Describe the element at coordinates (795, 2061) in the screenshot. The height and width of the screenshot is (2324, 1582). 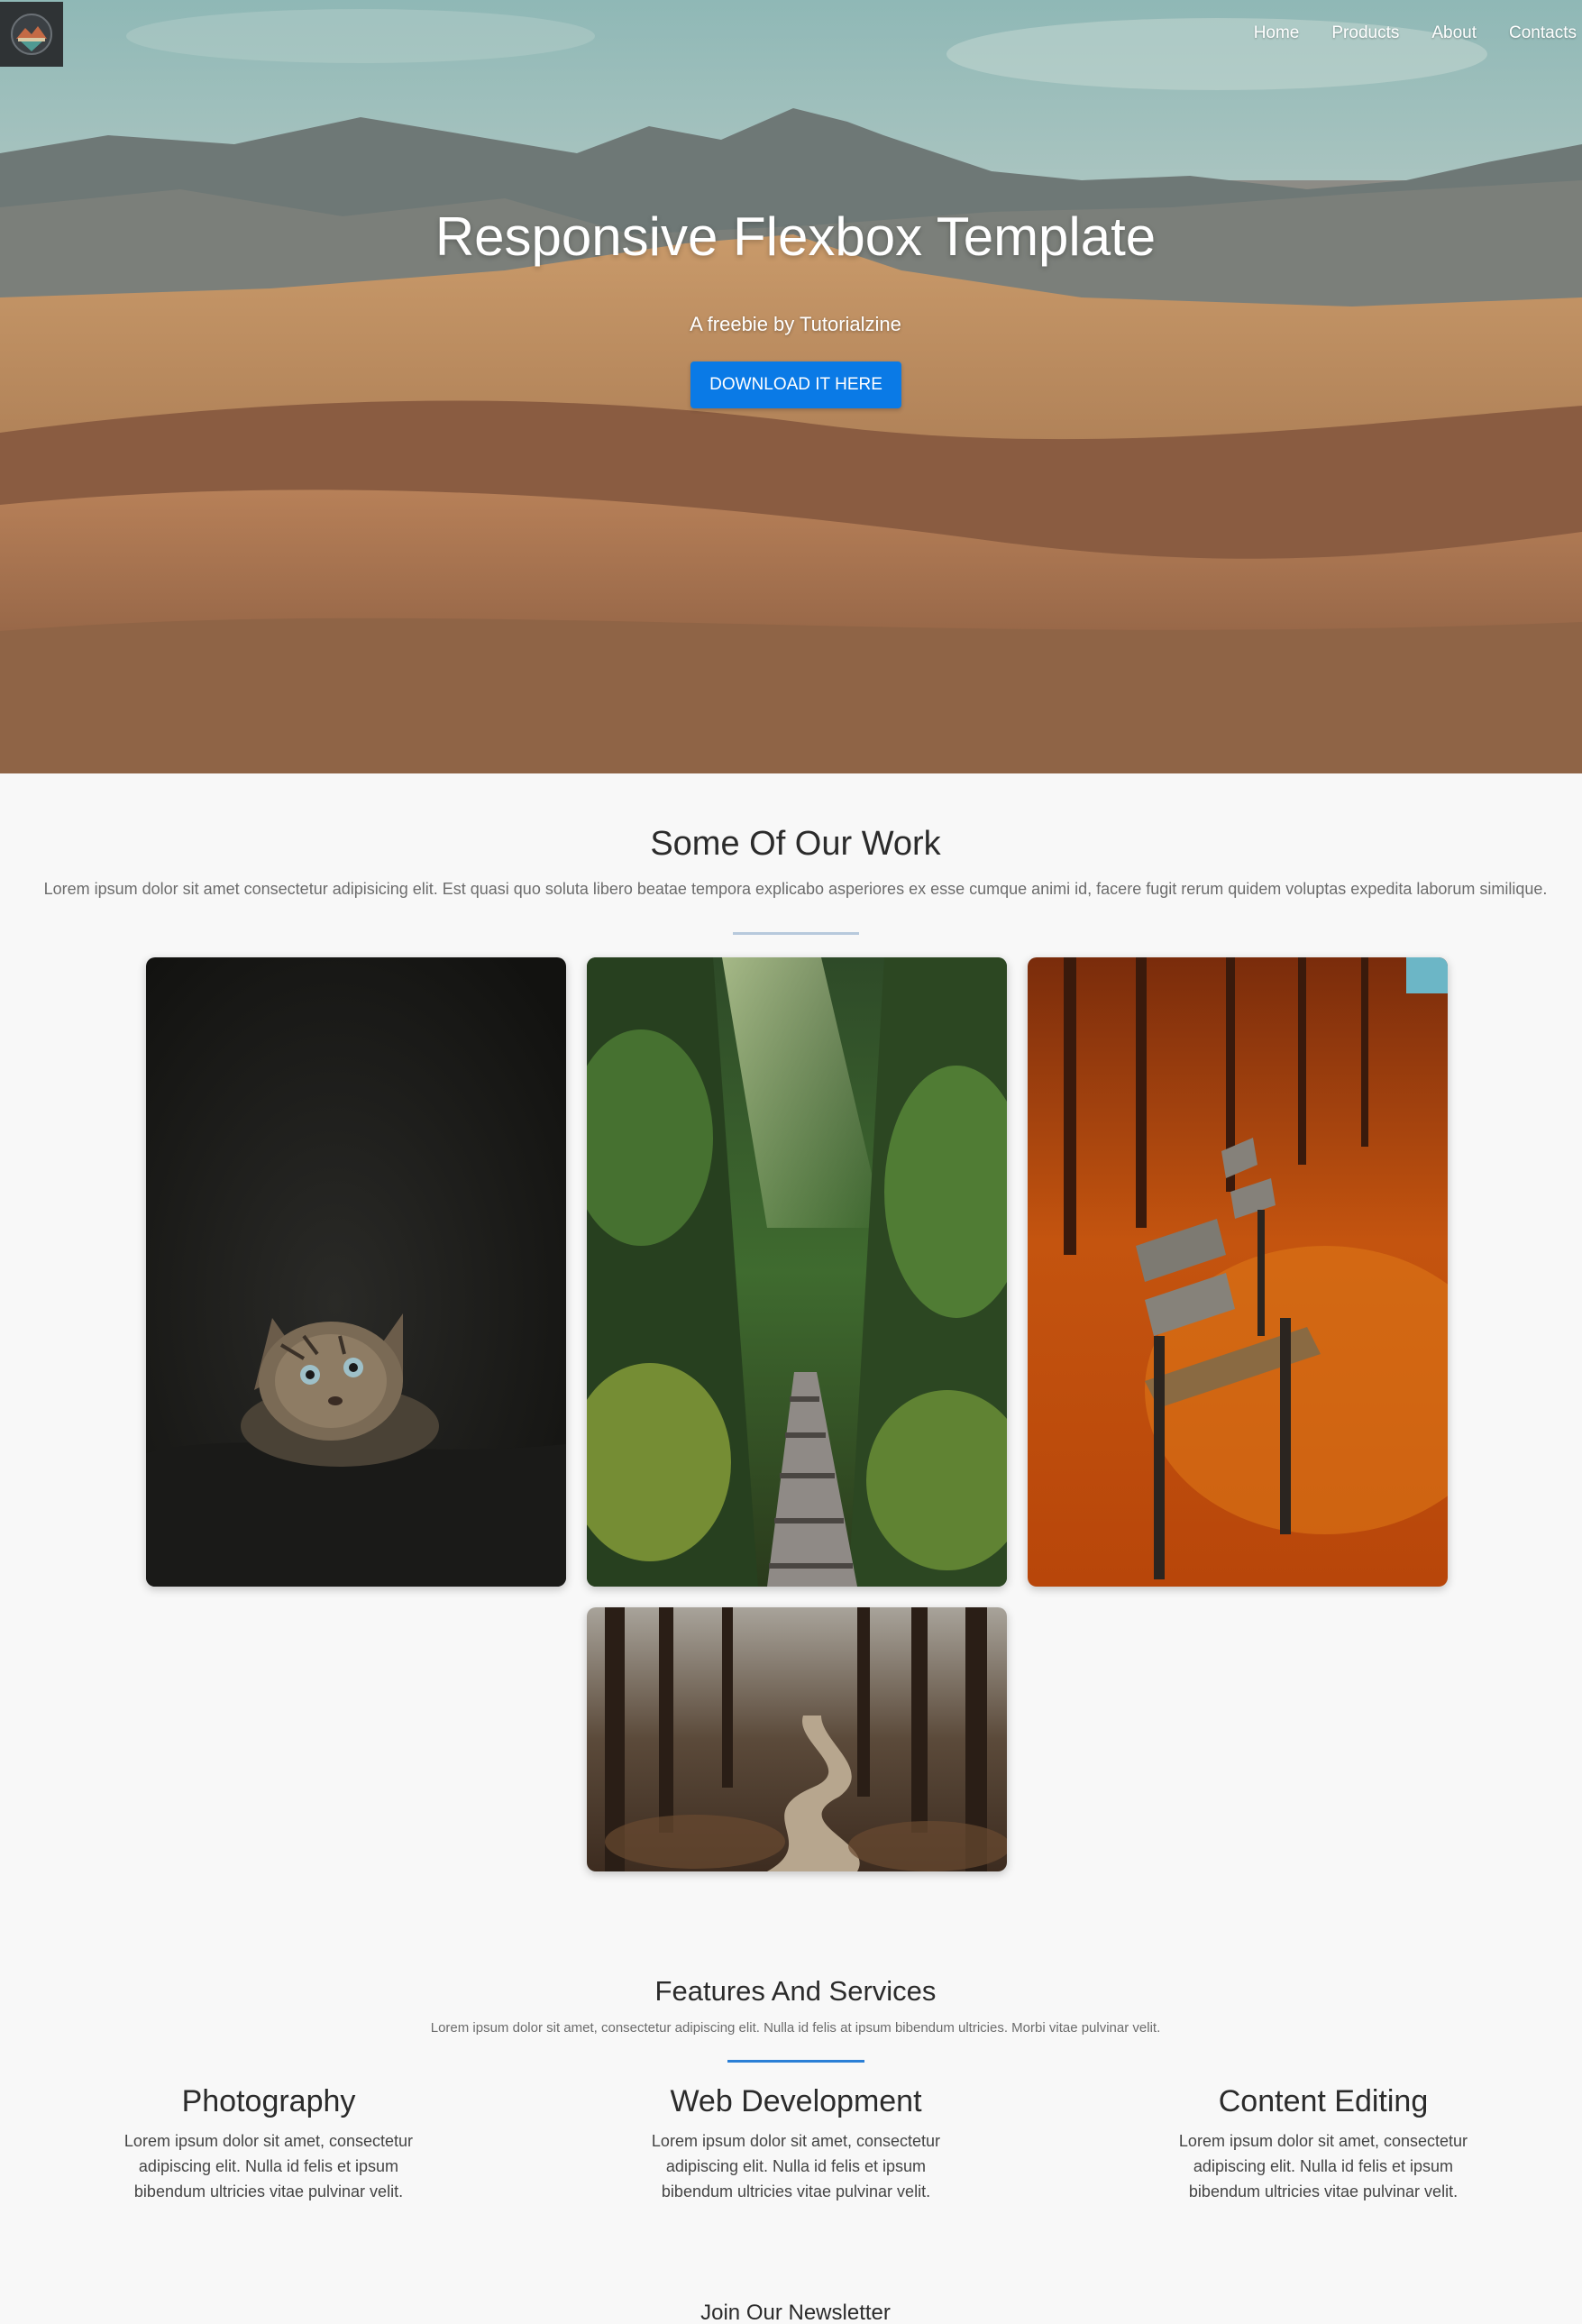
I see `features-divider` at that location.